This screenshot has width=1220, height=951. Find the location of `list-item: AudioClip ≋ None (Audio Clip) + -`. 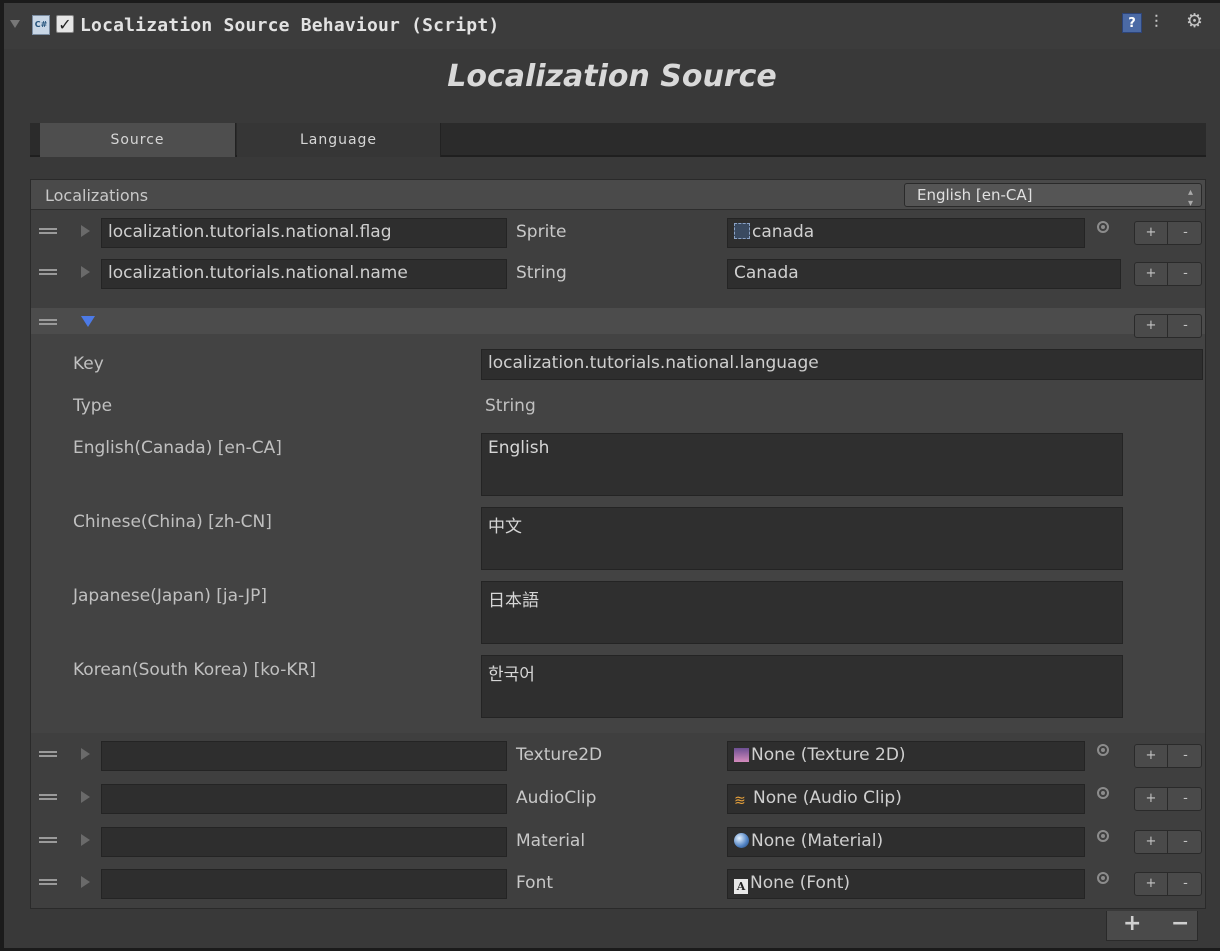

list-item: AudioClip ≋ None (Audio Clip) + - is located at coordinates (618, 797).